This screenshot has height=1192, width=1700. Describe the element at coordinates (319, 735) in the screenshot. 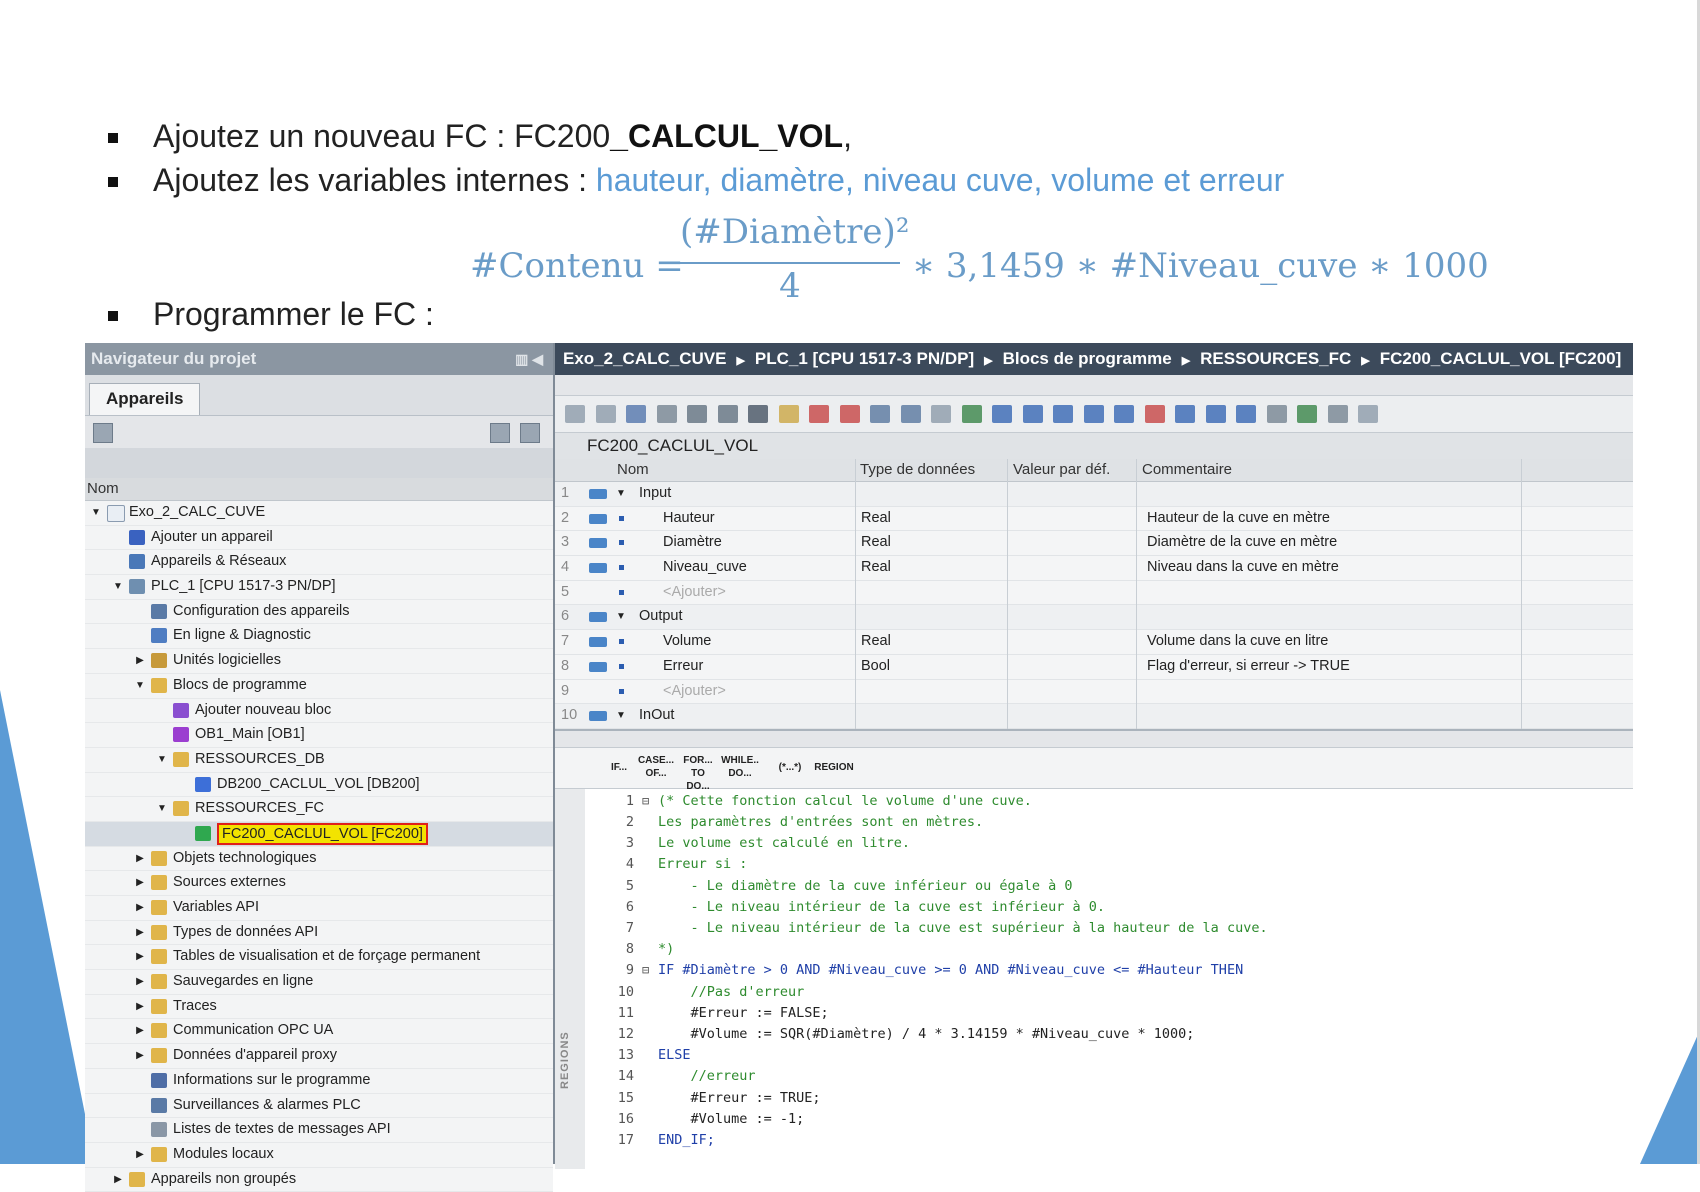

I see `tree-item: OB1_Main [OB1]` at that location.